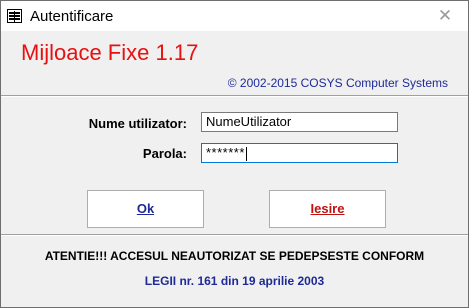 The image size is (469, 308). I want to click on window-title: Autentificare, so click(72, 16).